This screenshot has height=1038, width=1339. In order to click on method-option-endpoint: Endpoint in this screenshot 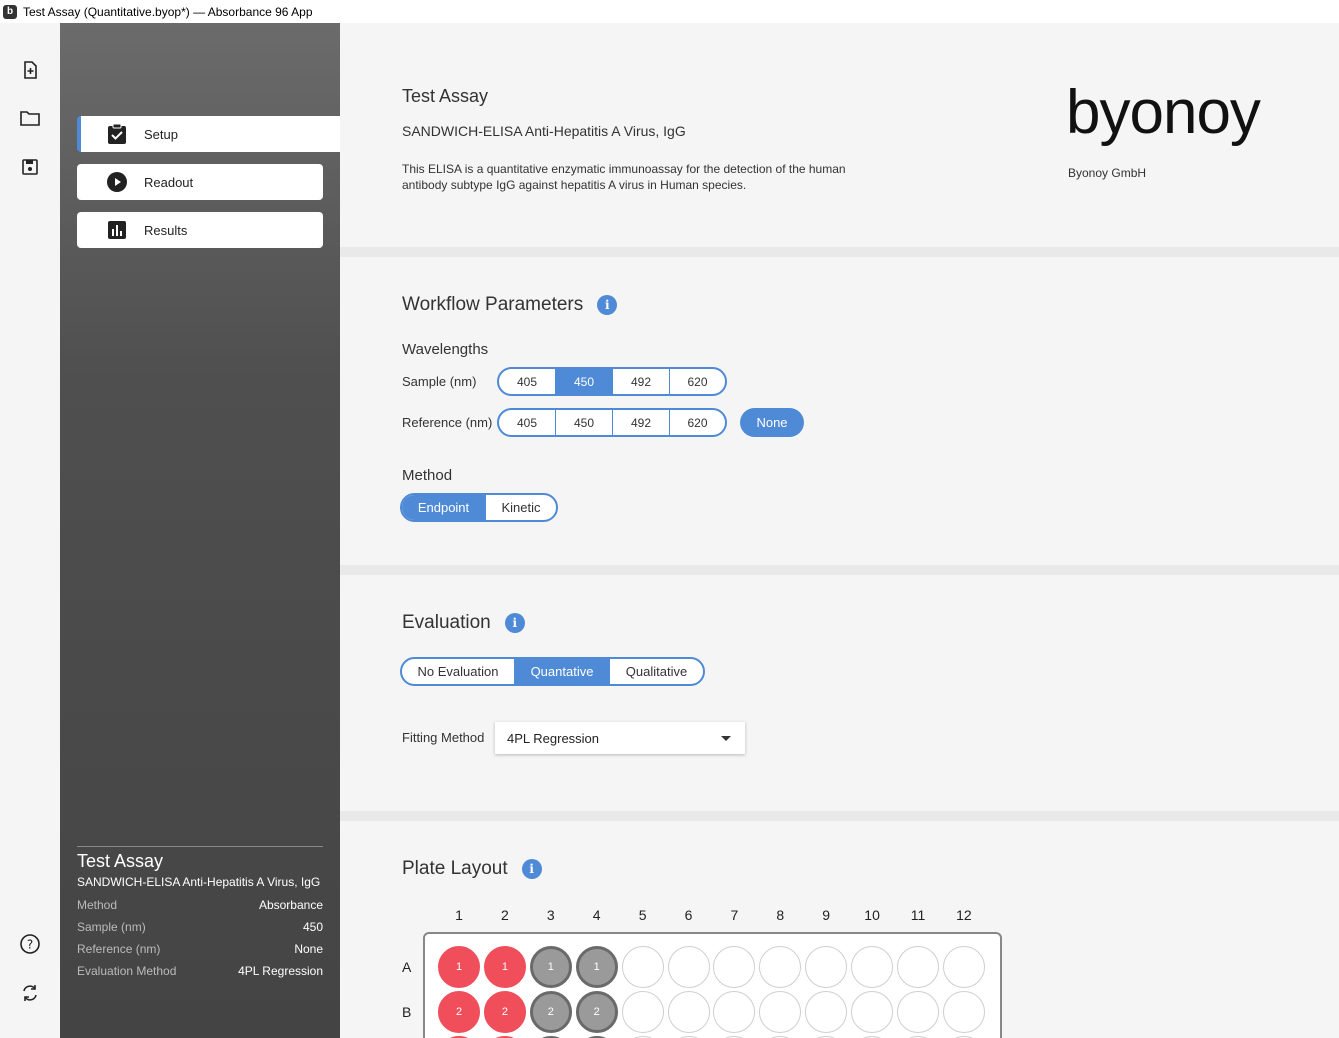, I will do `click(444, 507)`.